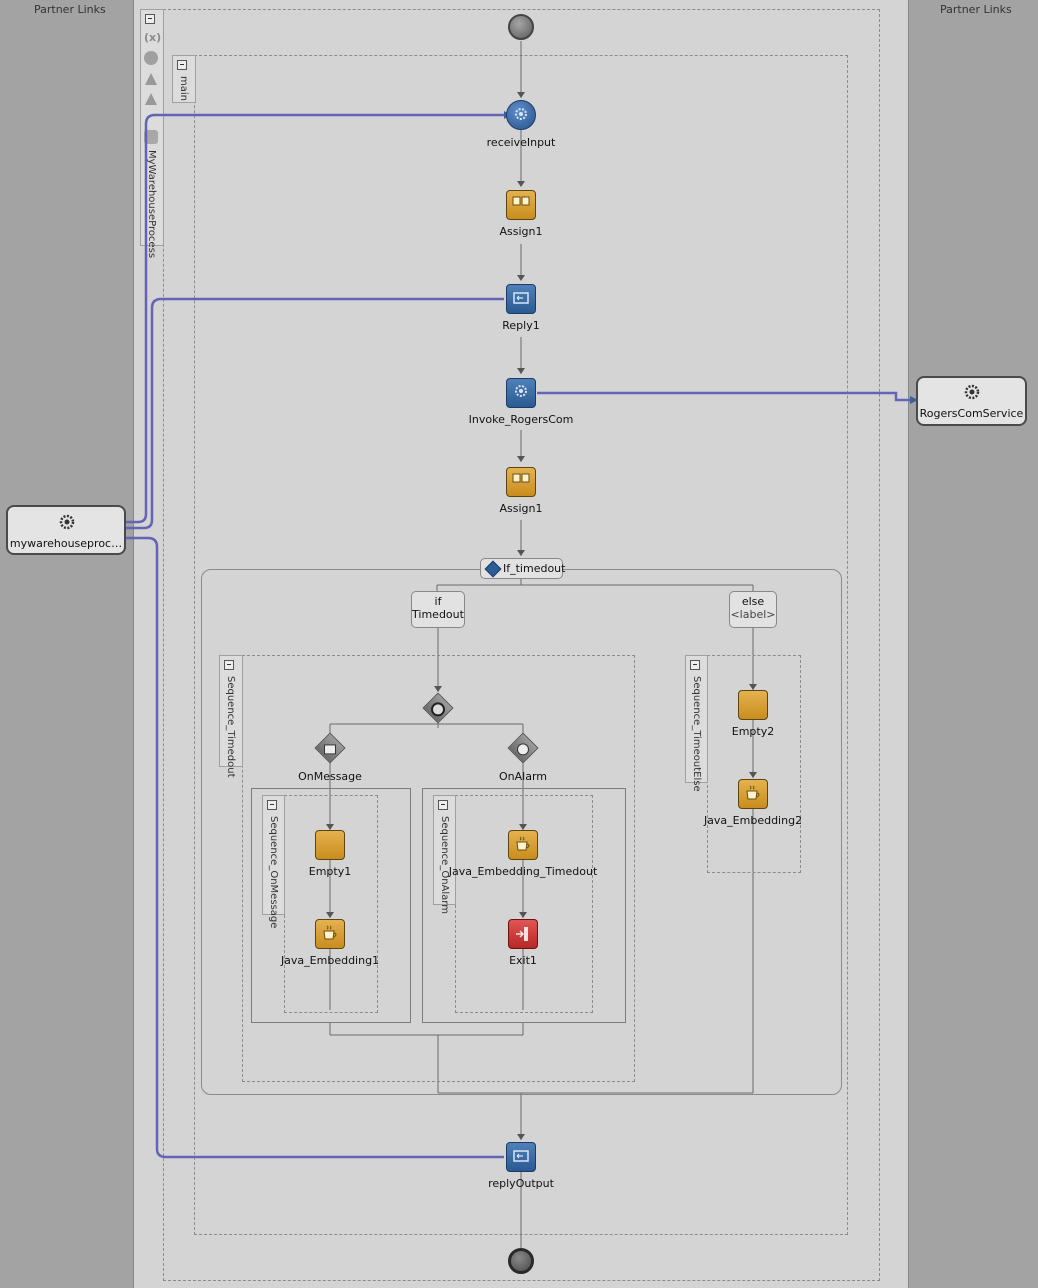 This screenshot has width=1038, height=1288. I want to click on warning-icon, so click(151, 78).